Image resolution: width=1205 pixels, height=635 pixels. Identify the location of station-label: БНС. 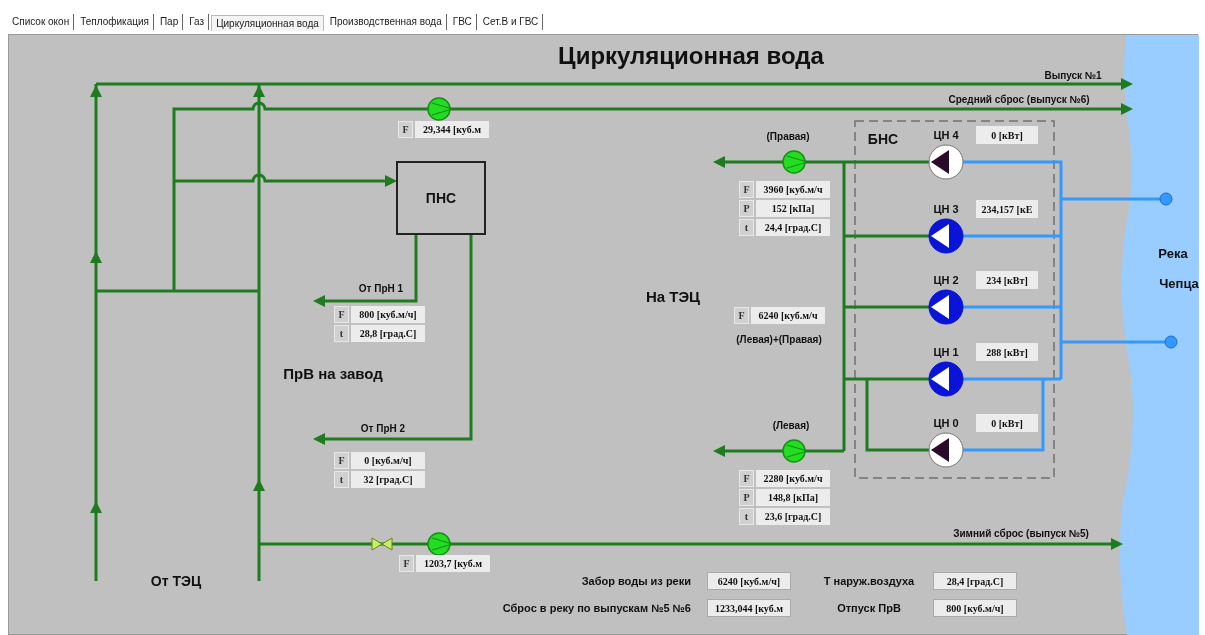
(883, 139).